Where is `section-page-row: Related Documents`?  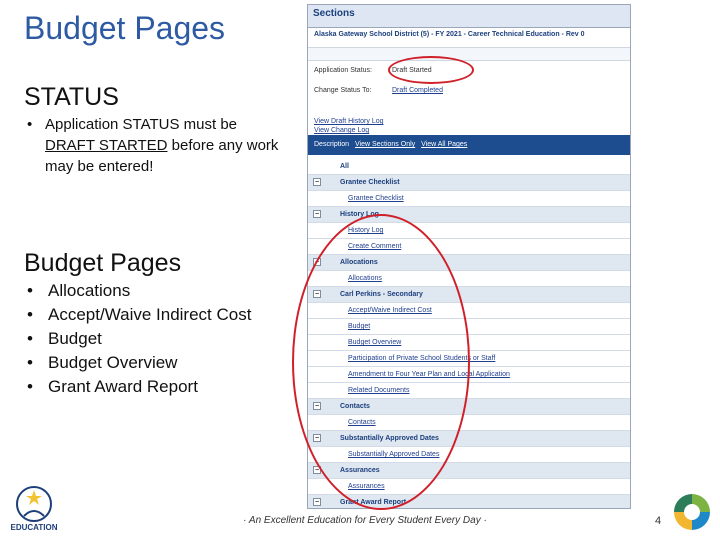 section-page-row: Related Documents is located at coordinates (469, 391).